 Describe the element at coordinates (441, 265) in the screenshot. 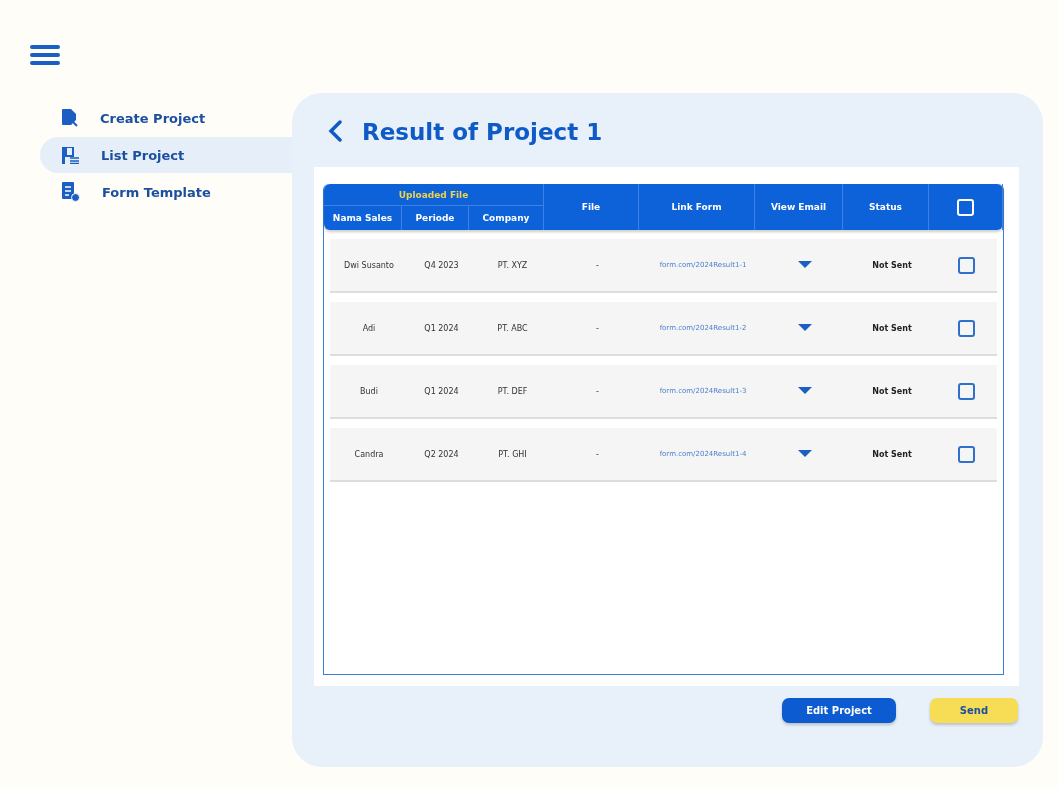

I see `table-cell-text: Q4 2023` at that location.